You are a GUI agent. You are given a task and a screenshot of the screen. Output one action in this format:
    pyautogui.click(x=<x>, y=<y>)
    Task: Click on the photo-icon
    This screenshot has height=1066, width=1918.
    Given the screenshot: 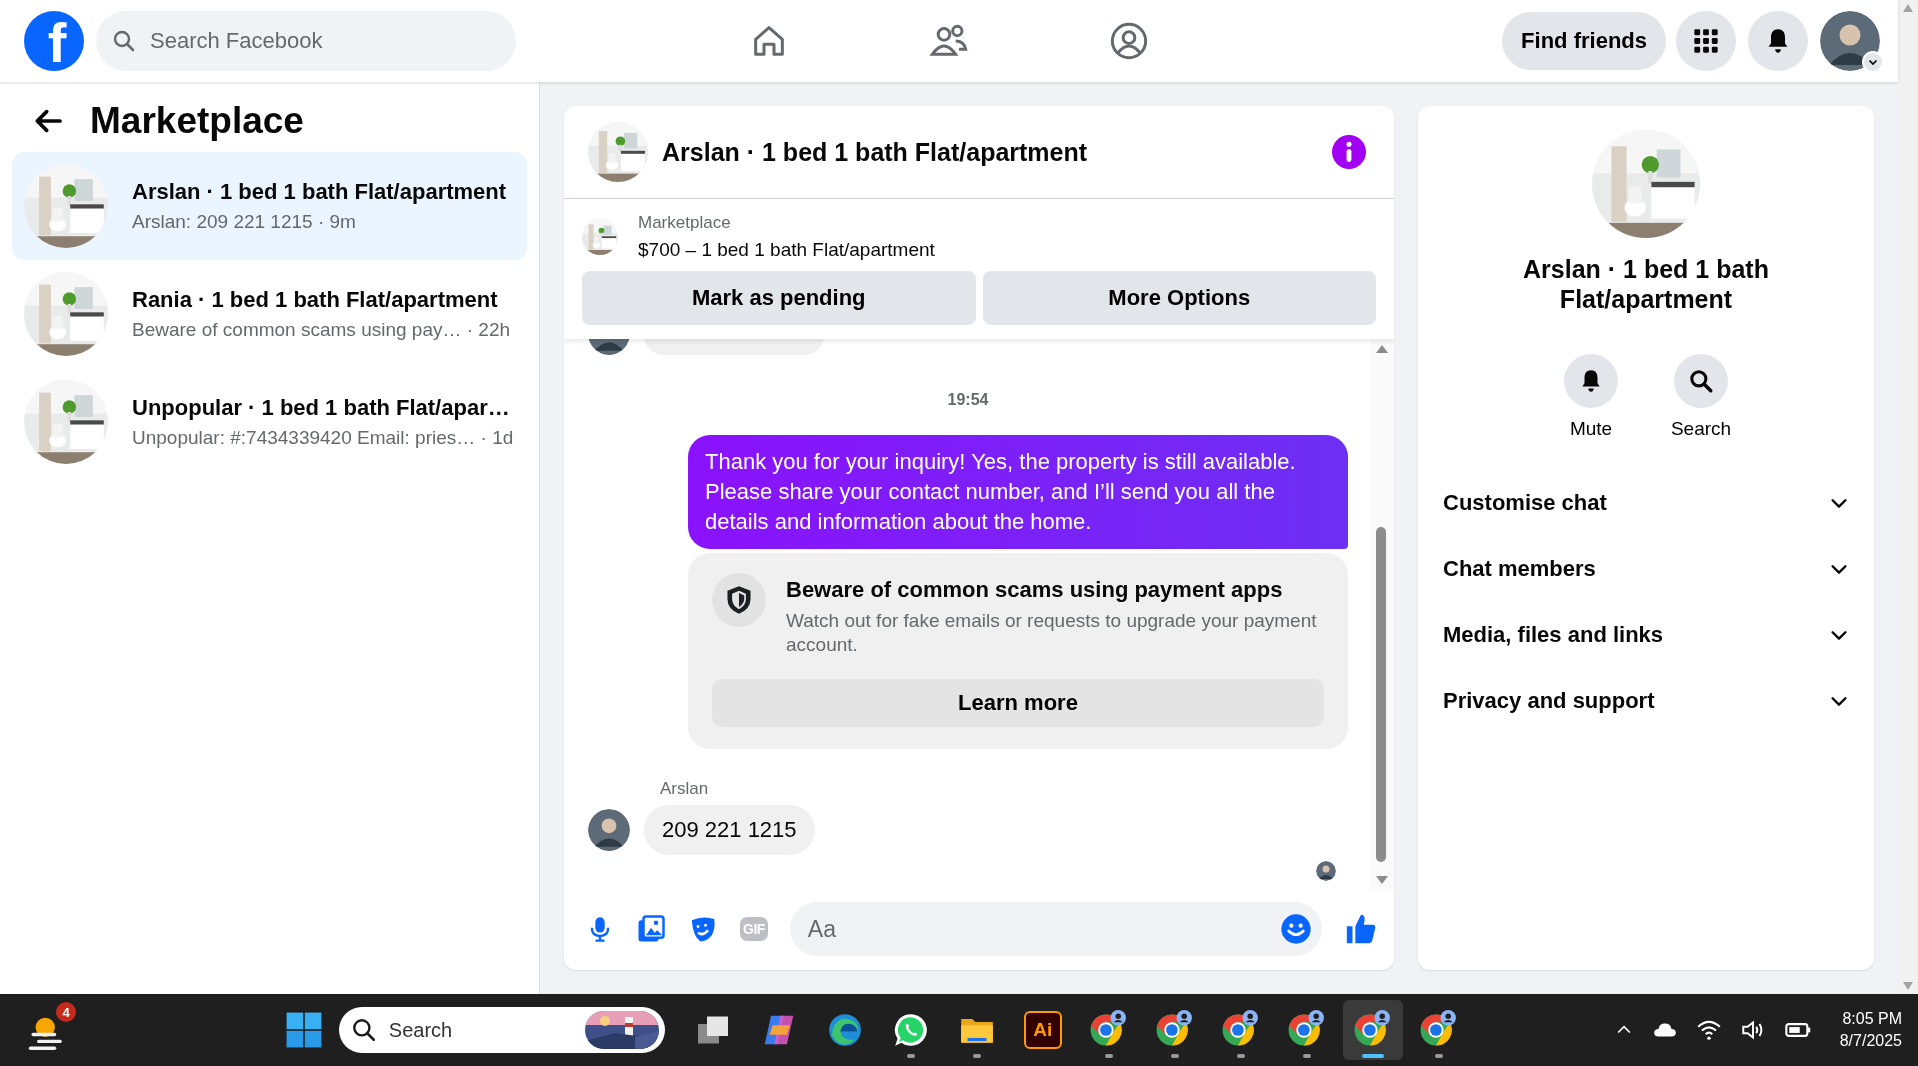 What is the action you would take?
    pyautogui.click(x=651, y=929)
    